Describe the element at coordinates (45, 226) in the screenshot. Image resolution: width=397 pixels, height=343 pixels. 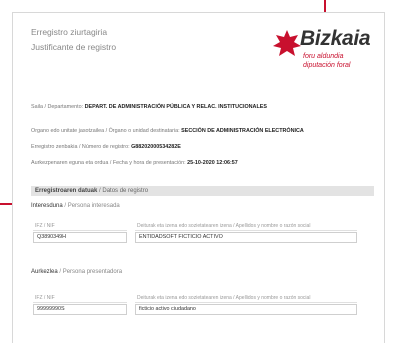
I see `interested-nif-label: IFZ / NIF` at that location.